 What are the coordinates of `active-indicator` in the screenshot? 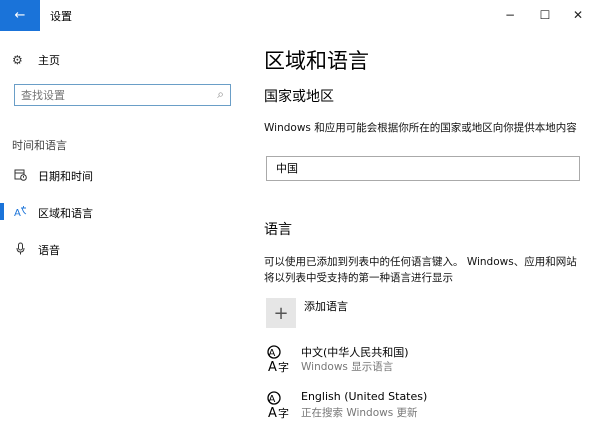 It's located at (2, 211).